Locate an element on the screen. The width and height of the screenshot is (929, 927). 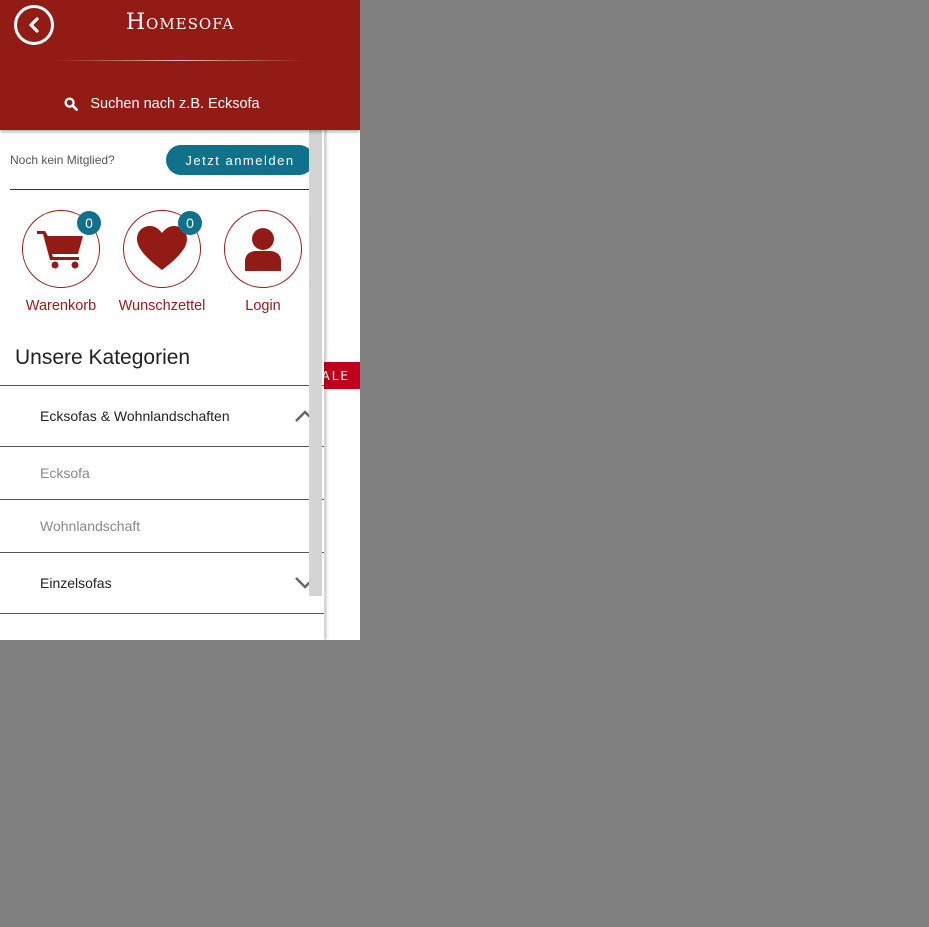
category-einzelsofas: Einzelsofas is located at coordinates (162, 582).